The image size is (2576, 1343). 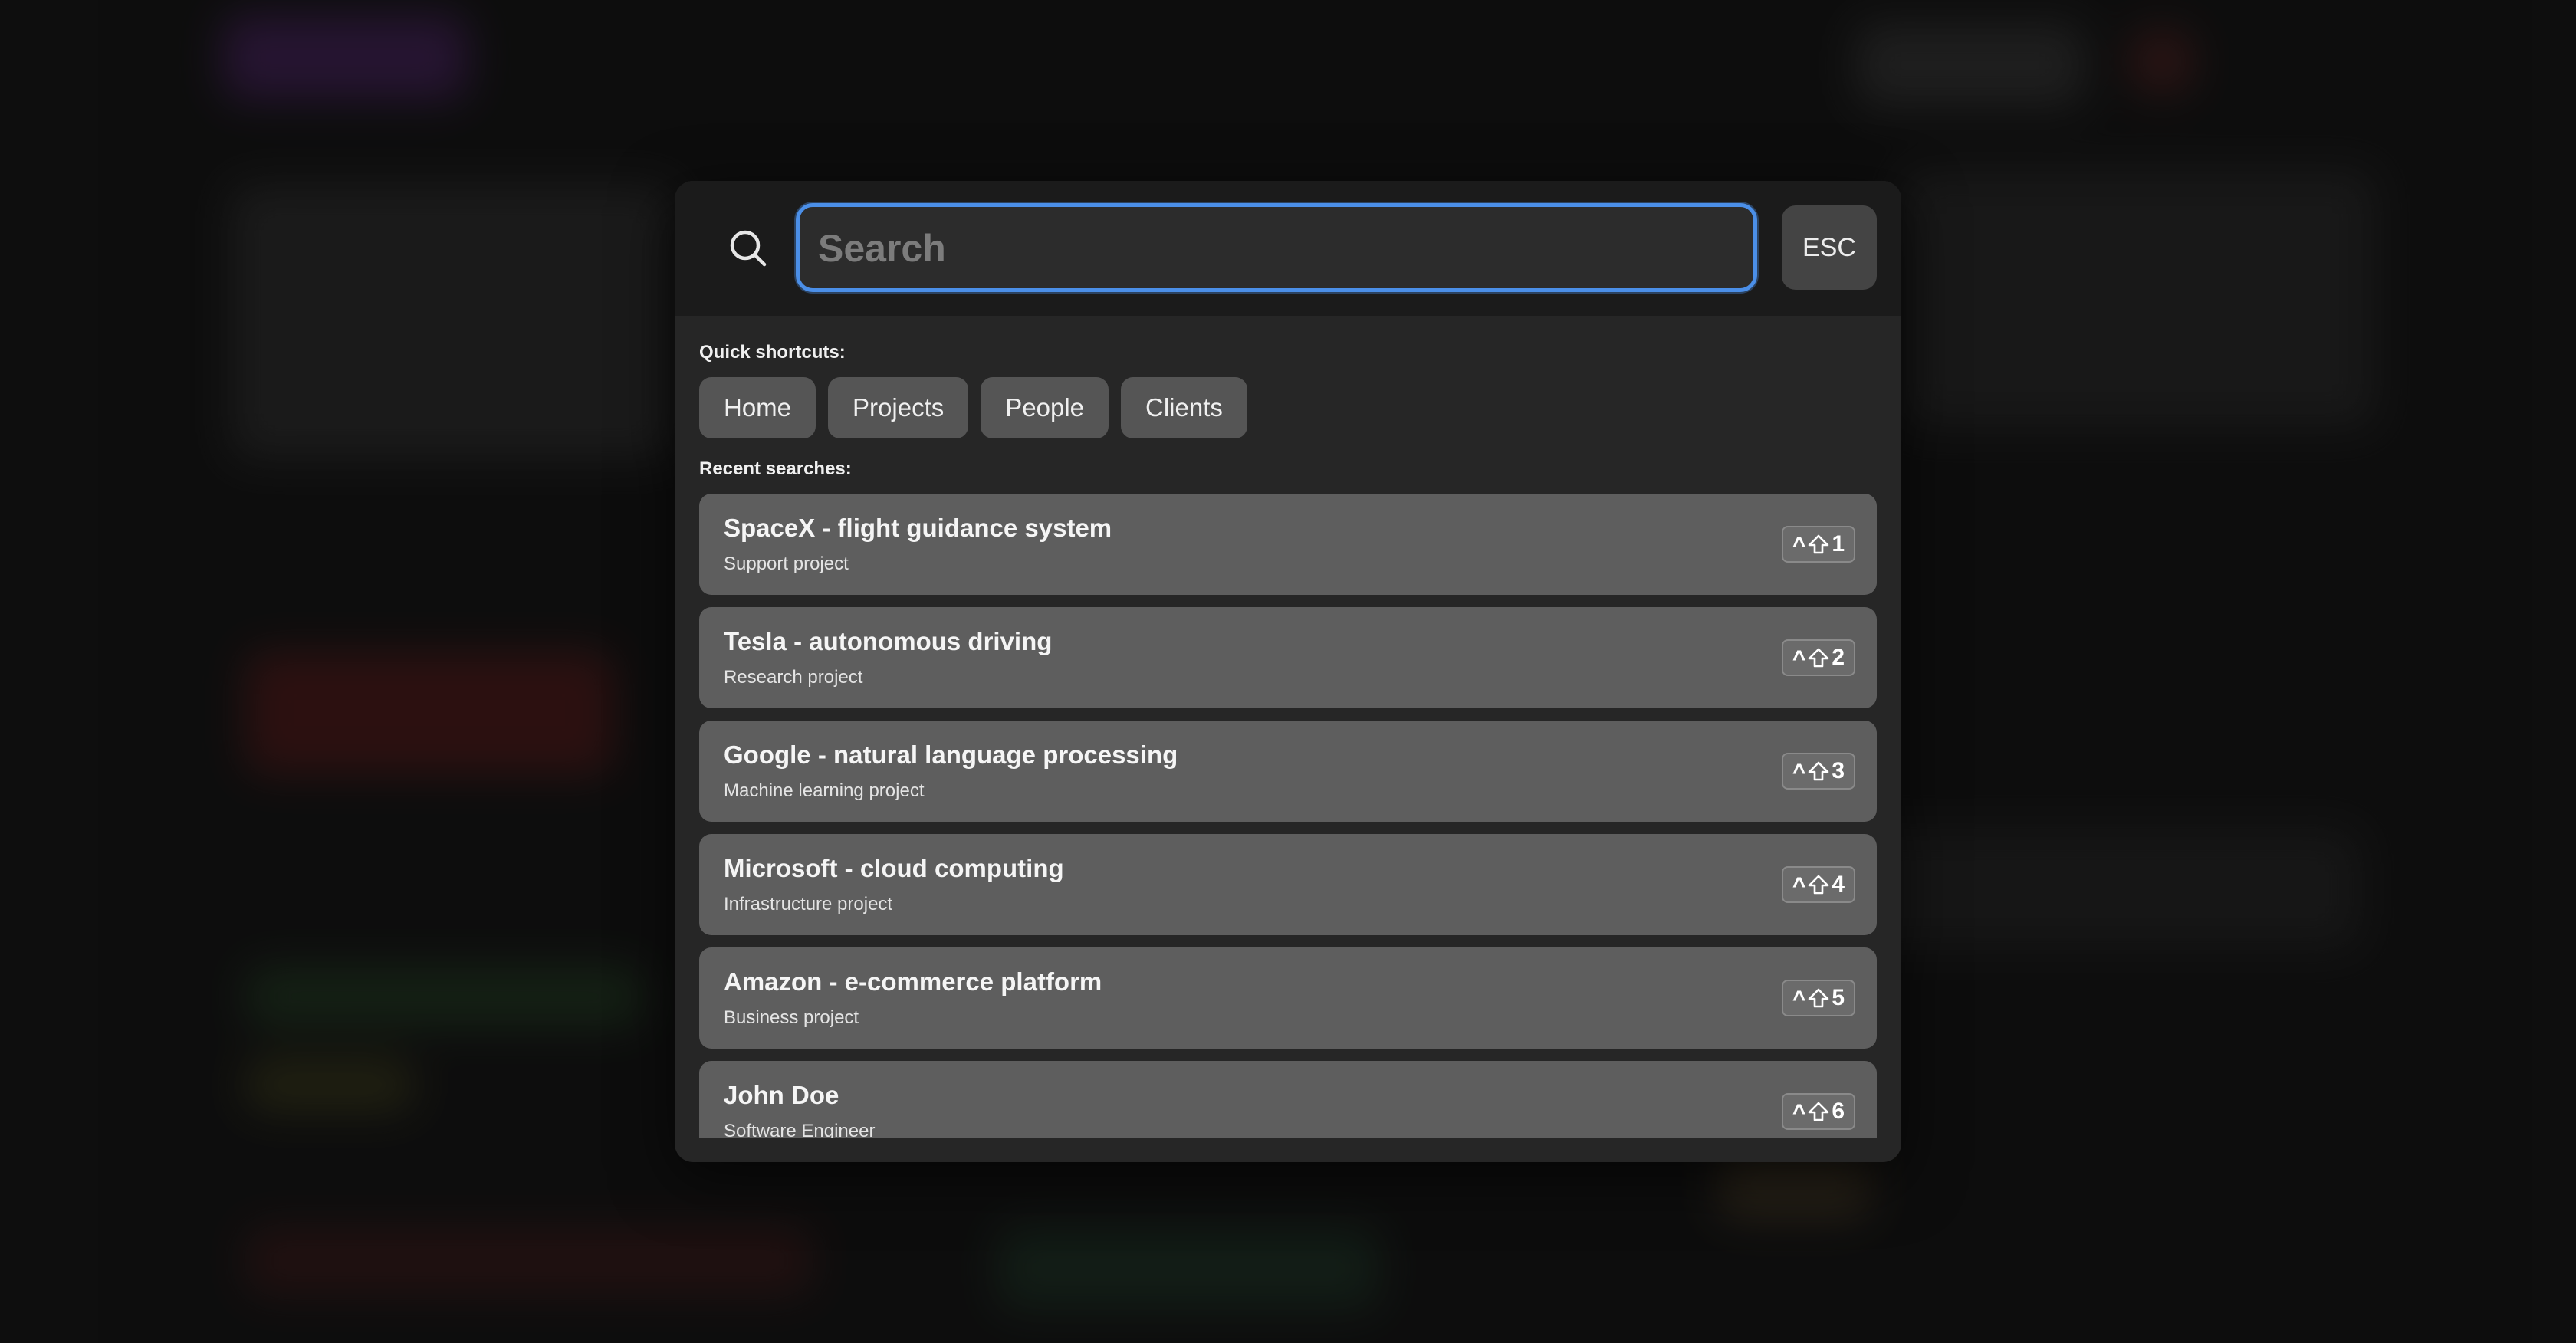 I want to click on search-box, so click(x=1276, y=248).